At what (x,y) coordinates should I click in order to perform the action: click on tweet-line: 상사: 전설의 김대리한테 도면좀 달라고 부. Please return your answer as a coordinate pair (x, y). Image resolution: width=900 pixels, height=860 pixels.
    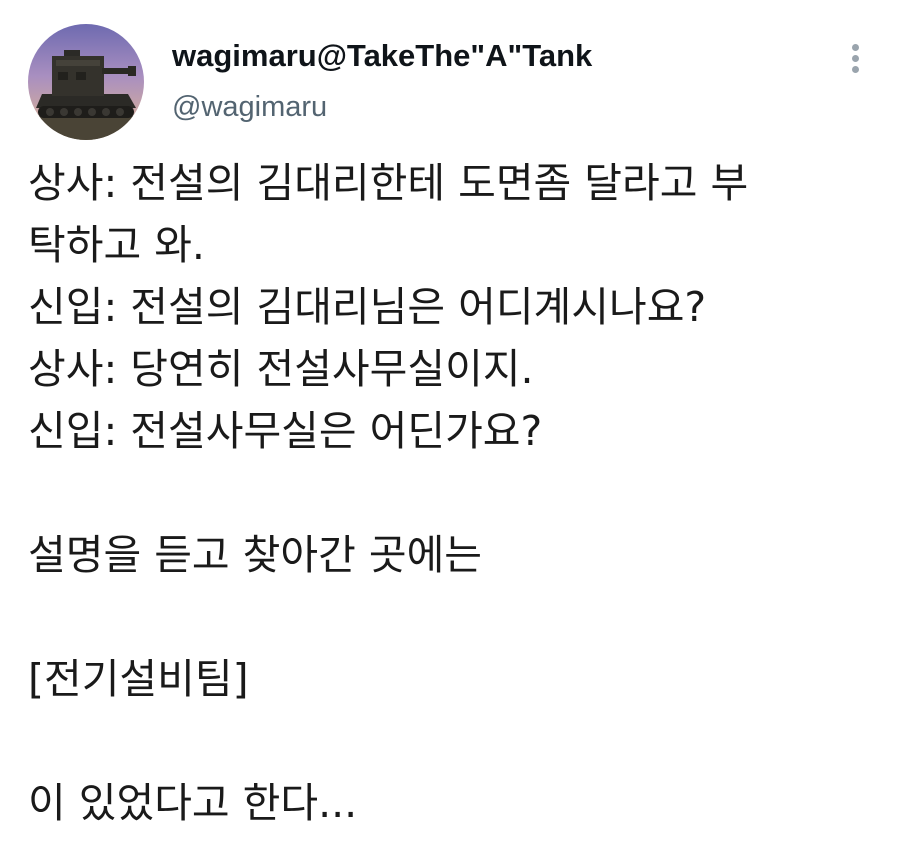
    Looking at the image, I should click on (388, 183).